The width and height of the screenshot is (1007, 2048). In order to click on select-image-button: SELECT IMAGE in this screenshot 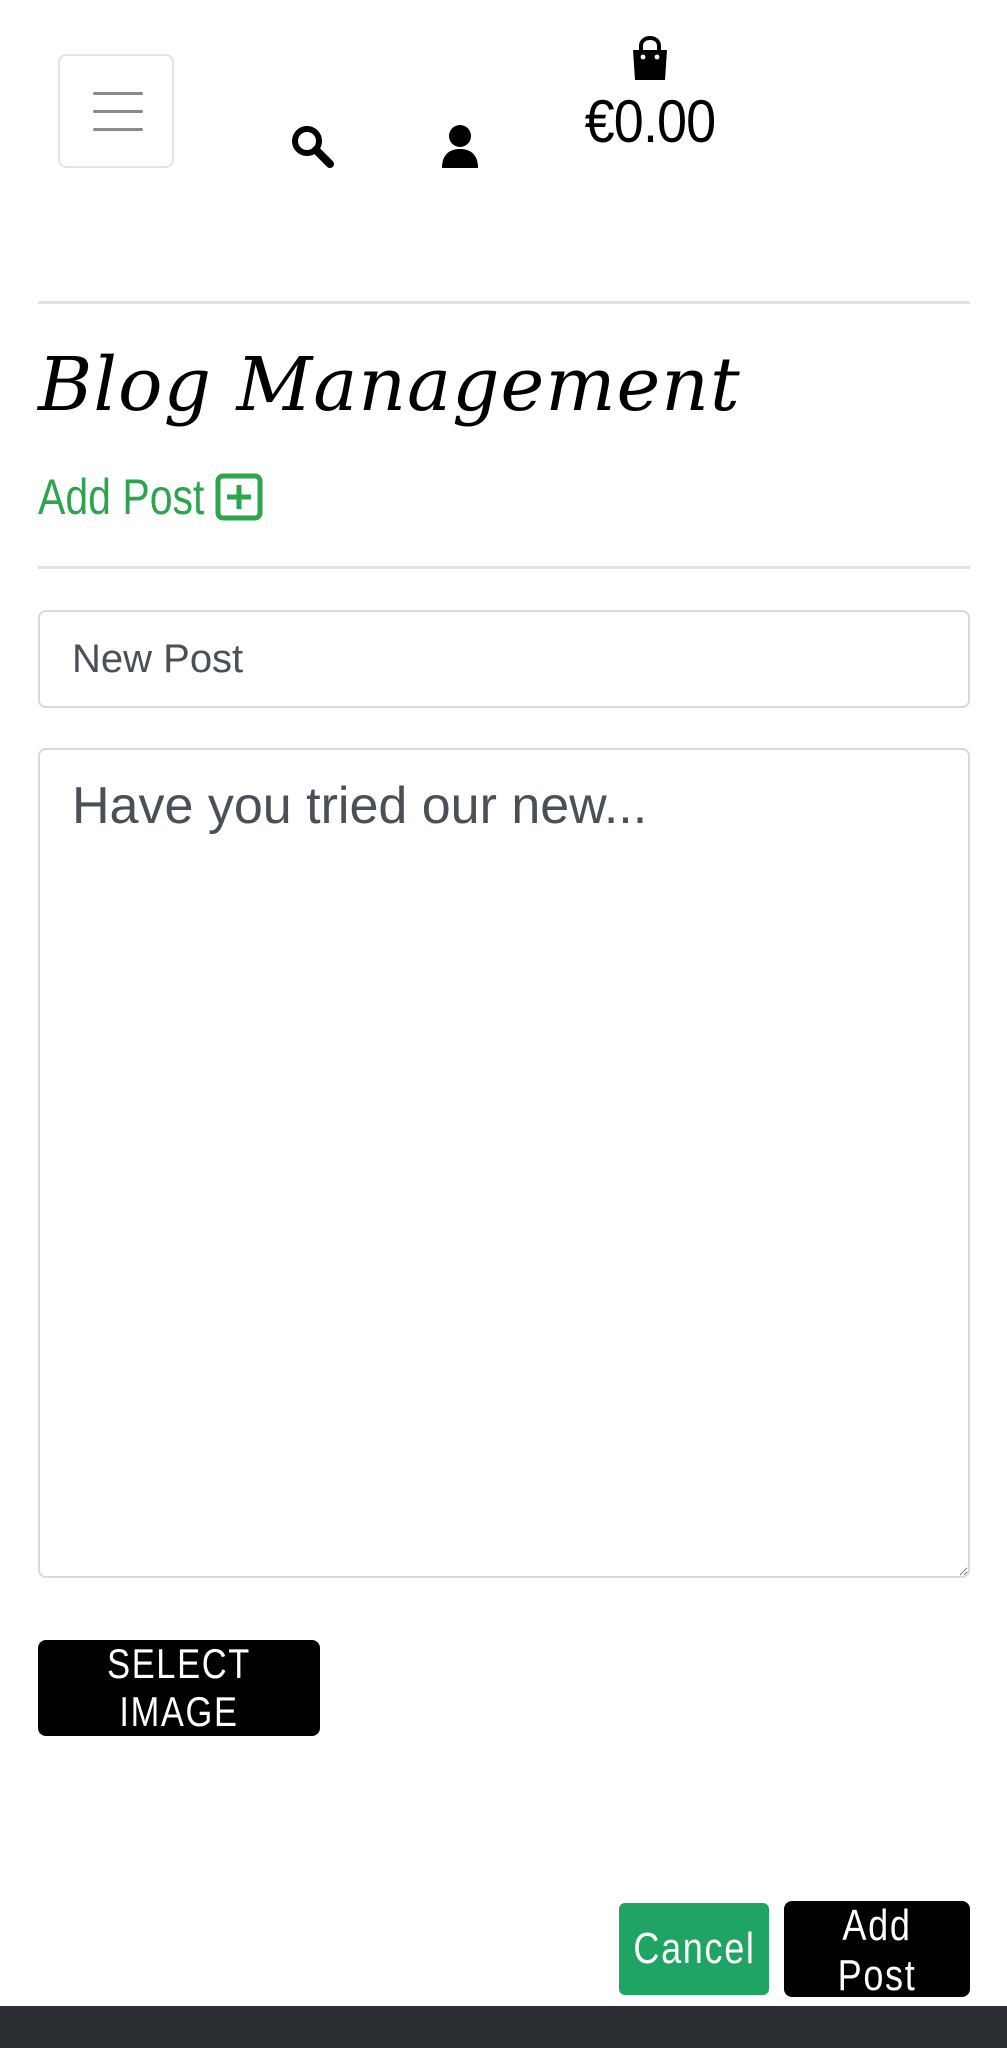, I will do `click(179, 1688)`.